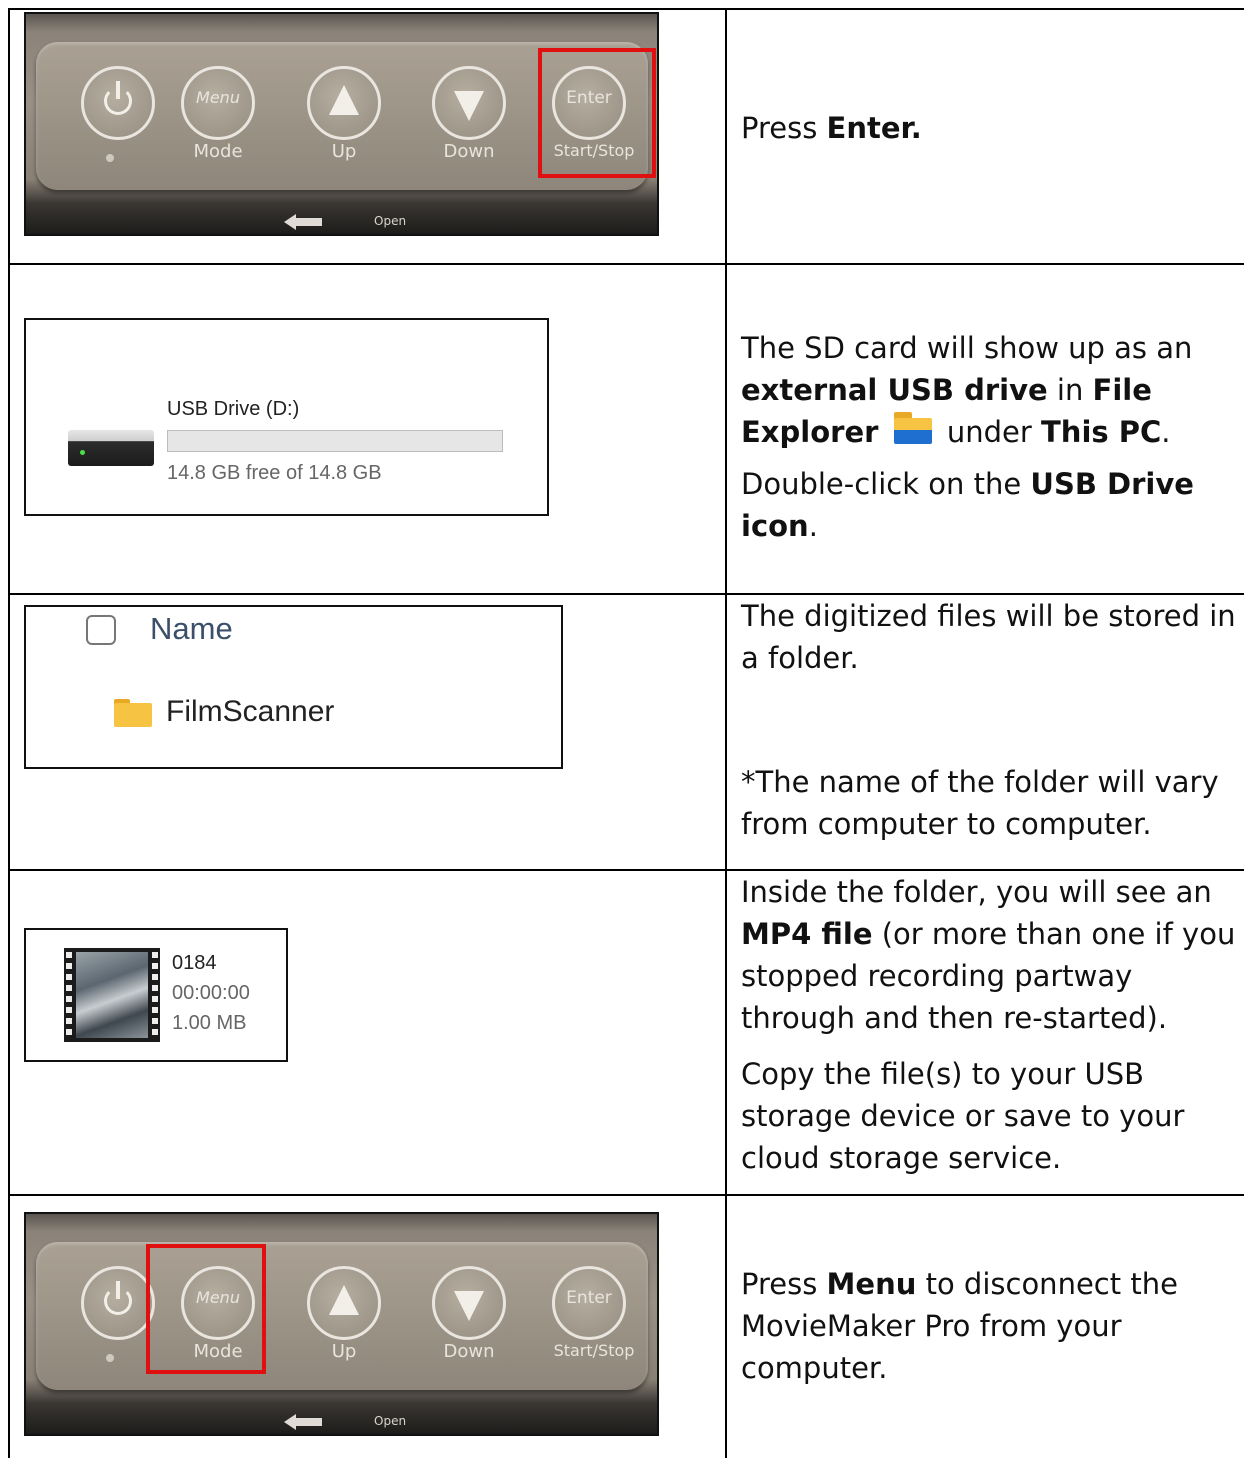 Image resolution: width=1244 pixels, height=1458 pixels. I want to click on checkbox-icon, so click(101, 630).